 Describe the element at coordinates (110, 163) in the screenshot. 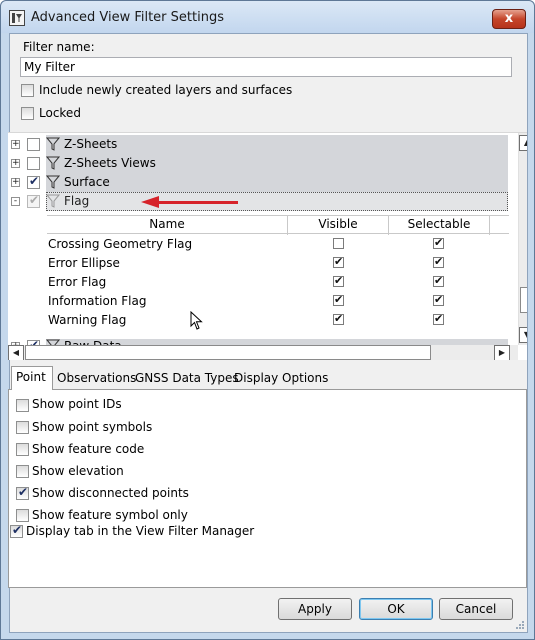

I see `tree-node-label: Z-Sheets Views` at that location.